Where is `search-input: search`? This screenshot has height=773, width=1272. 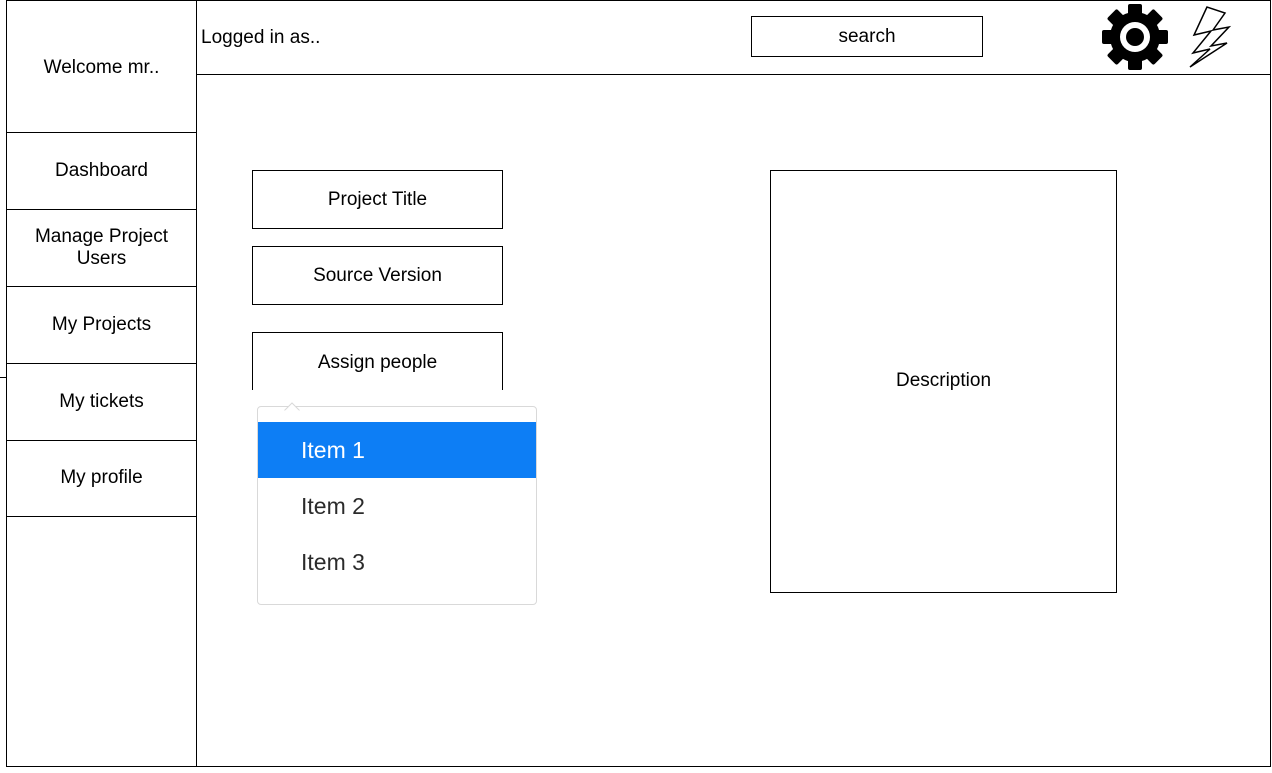
search-input: search is located at coordinates (867, 36).